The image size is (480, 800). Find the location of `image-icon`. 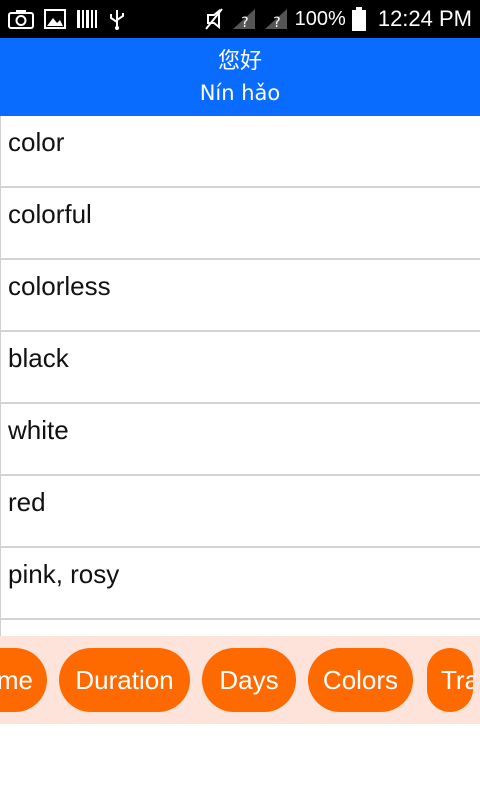

image-icon is located at coordinates (55, 19).